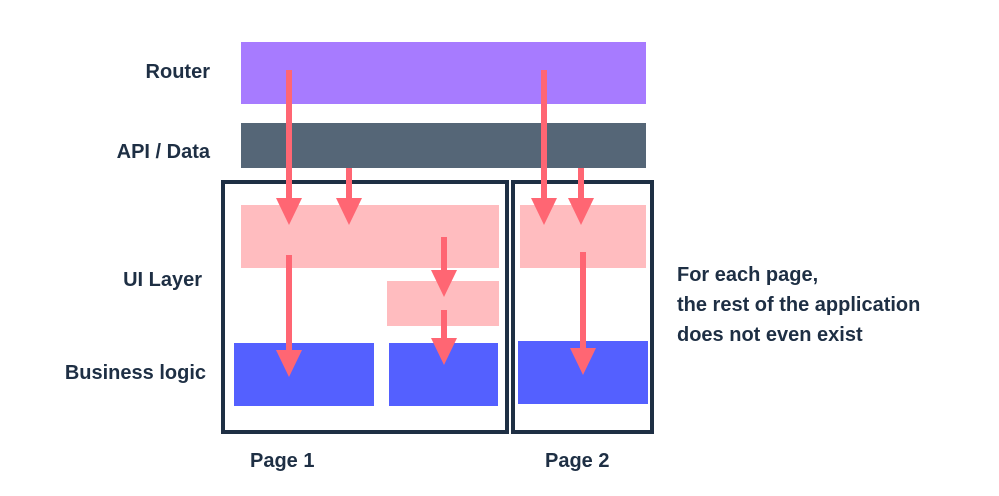  I want to click on ui-layer-label: UI Layer, so click(162, 280).